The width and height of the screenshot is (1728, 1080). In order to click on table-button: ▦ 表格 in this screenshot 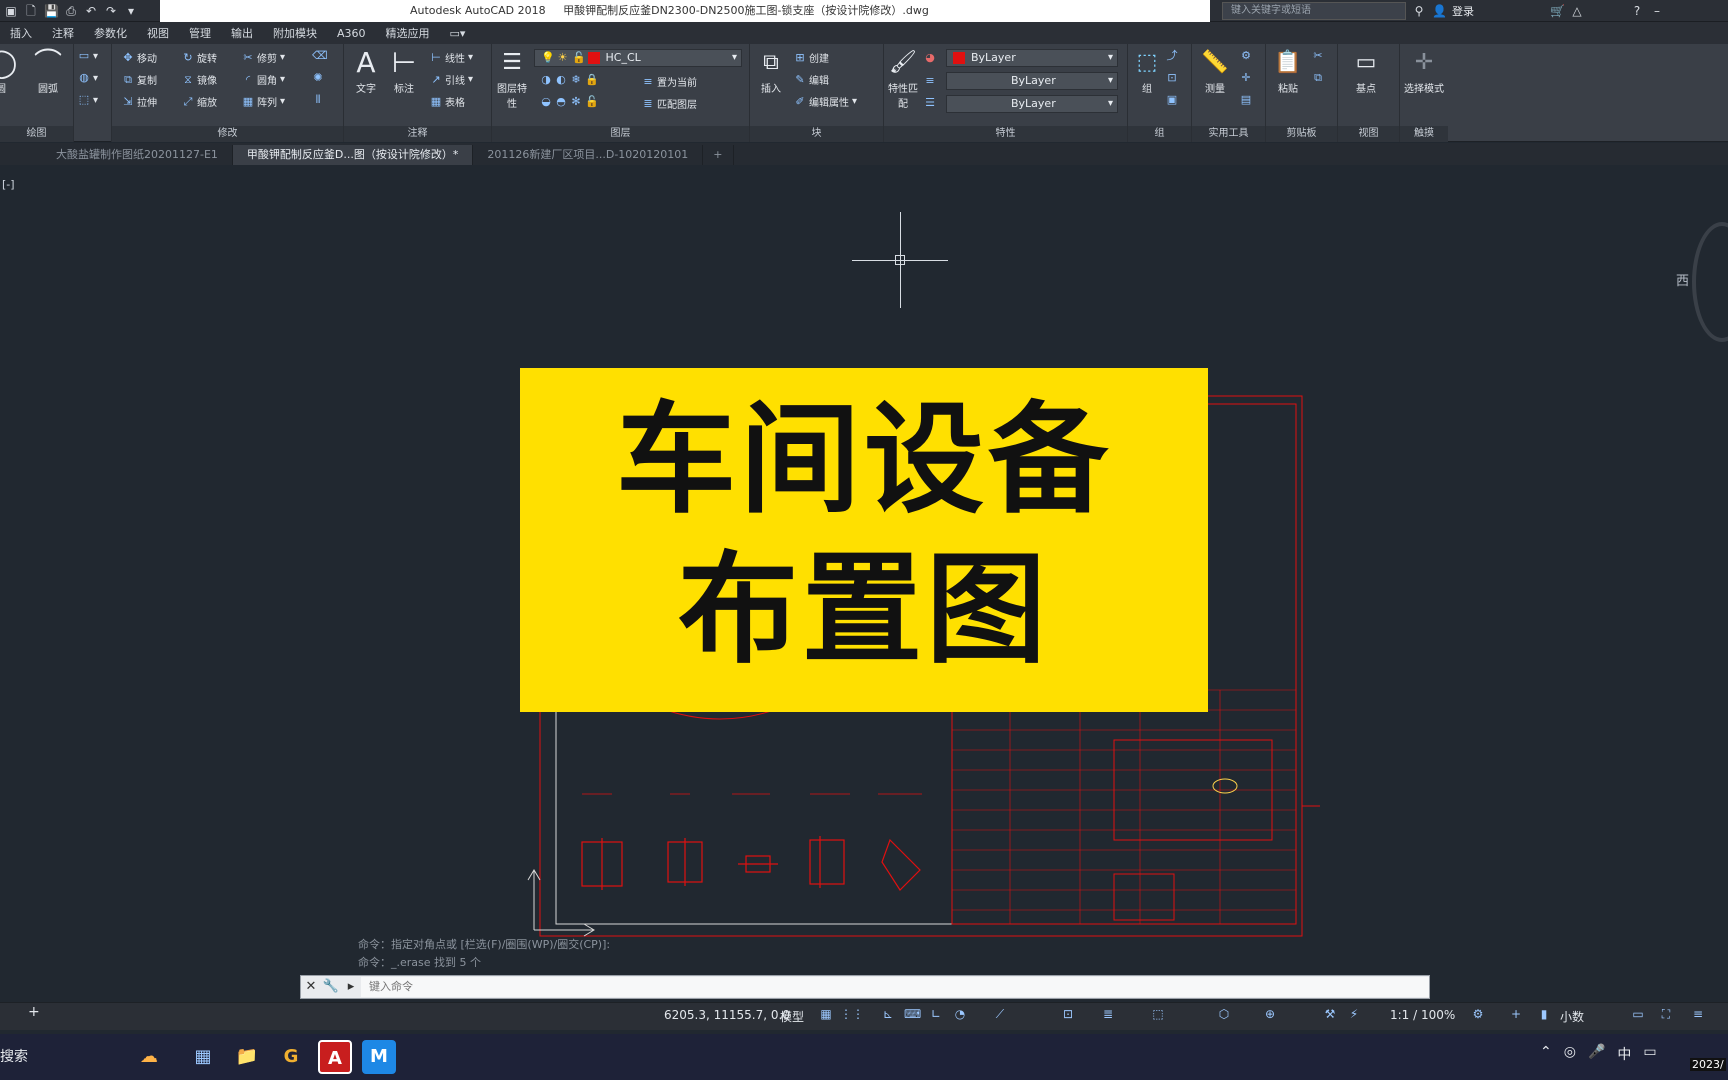, I will do `click(447, 101)`.